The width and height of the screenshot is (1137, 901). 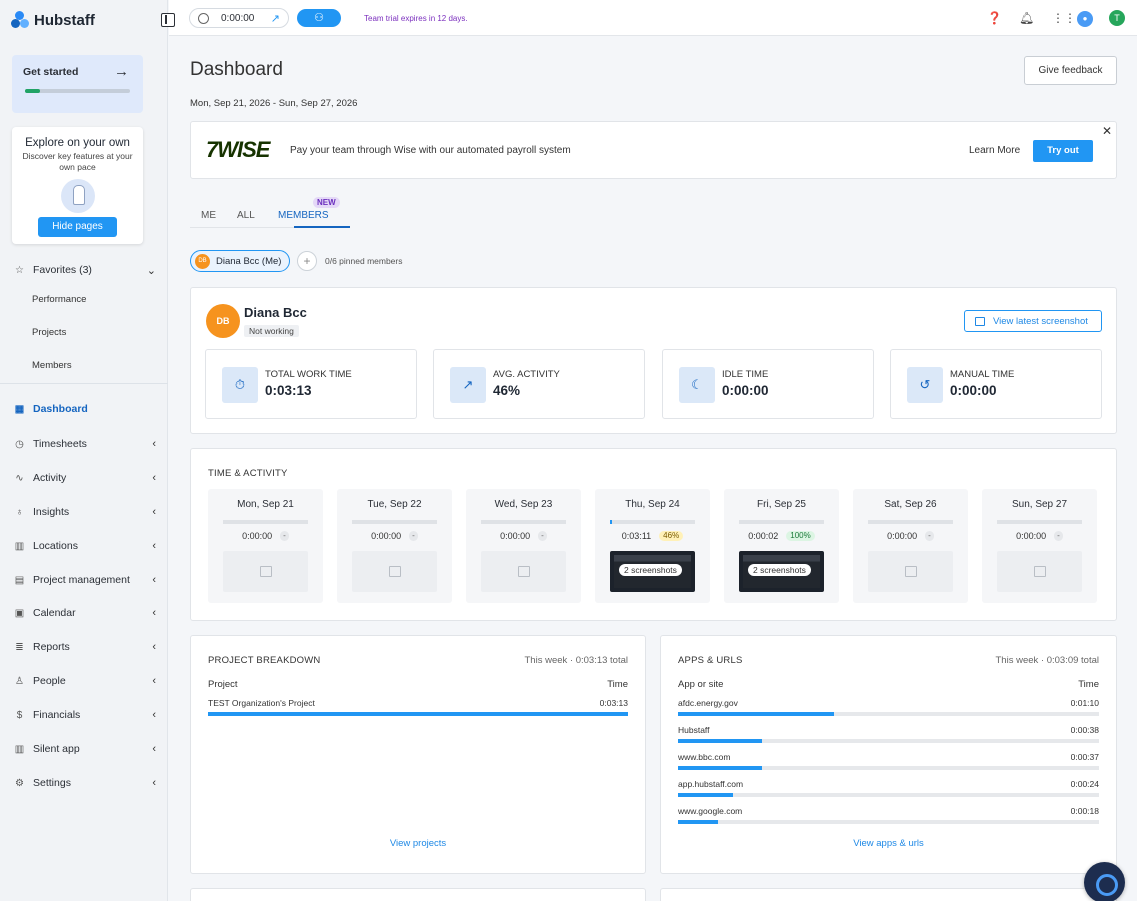 What do you see at coordinates (303, 215) in the screenshot?
I see `tab-members: MEMBERS` at bounding box center [303, 215].